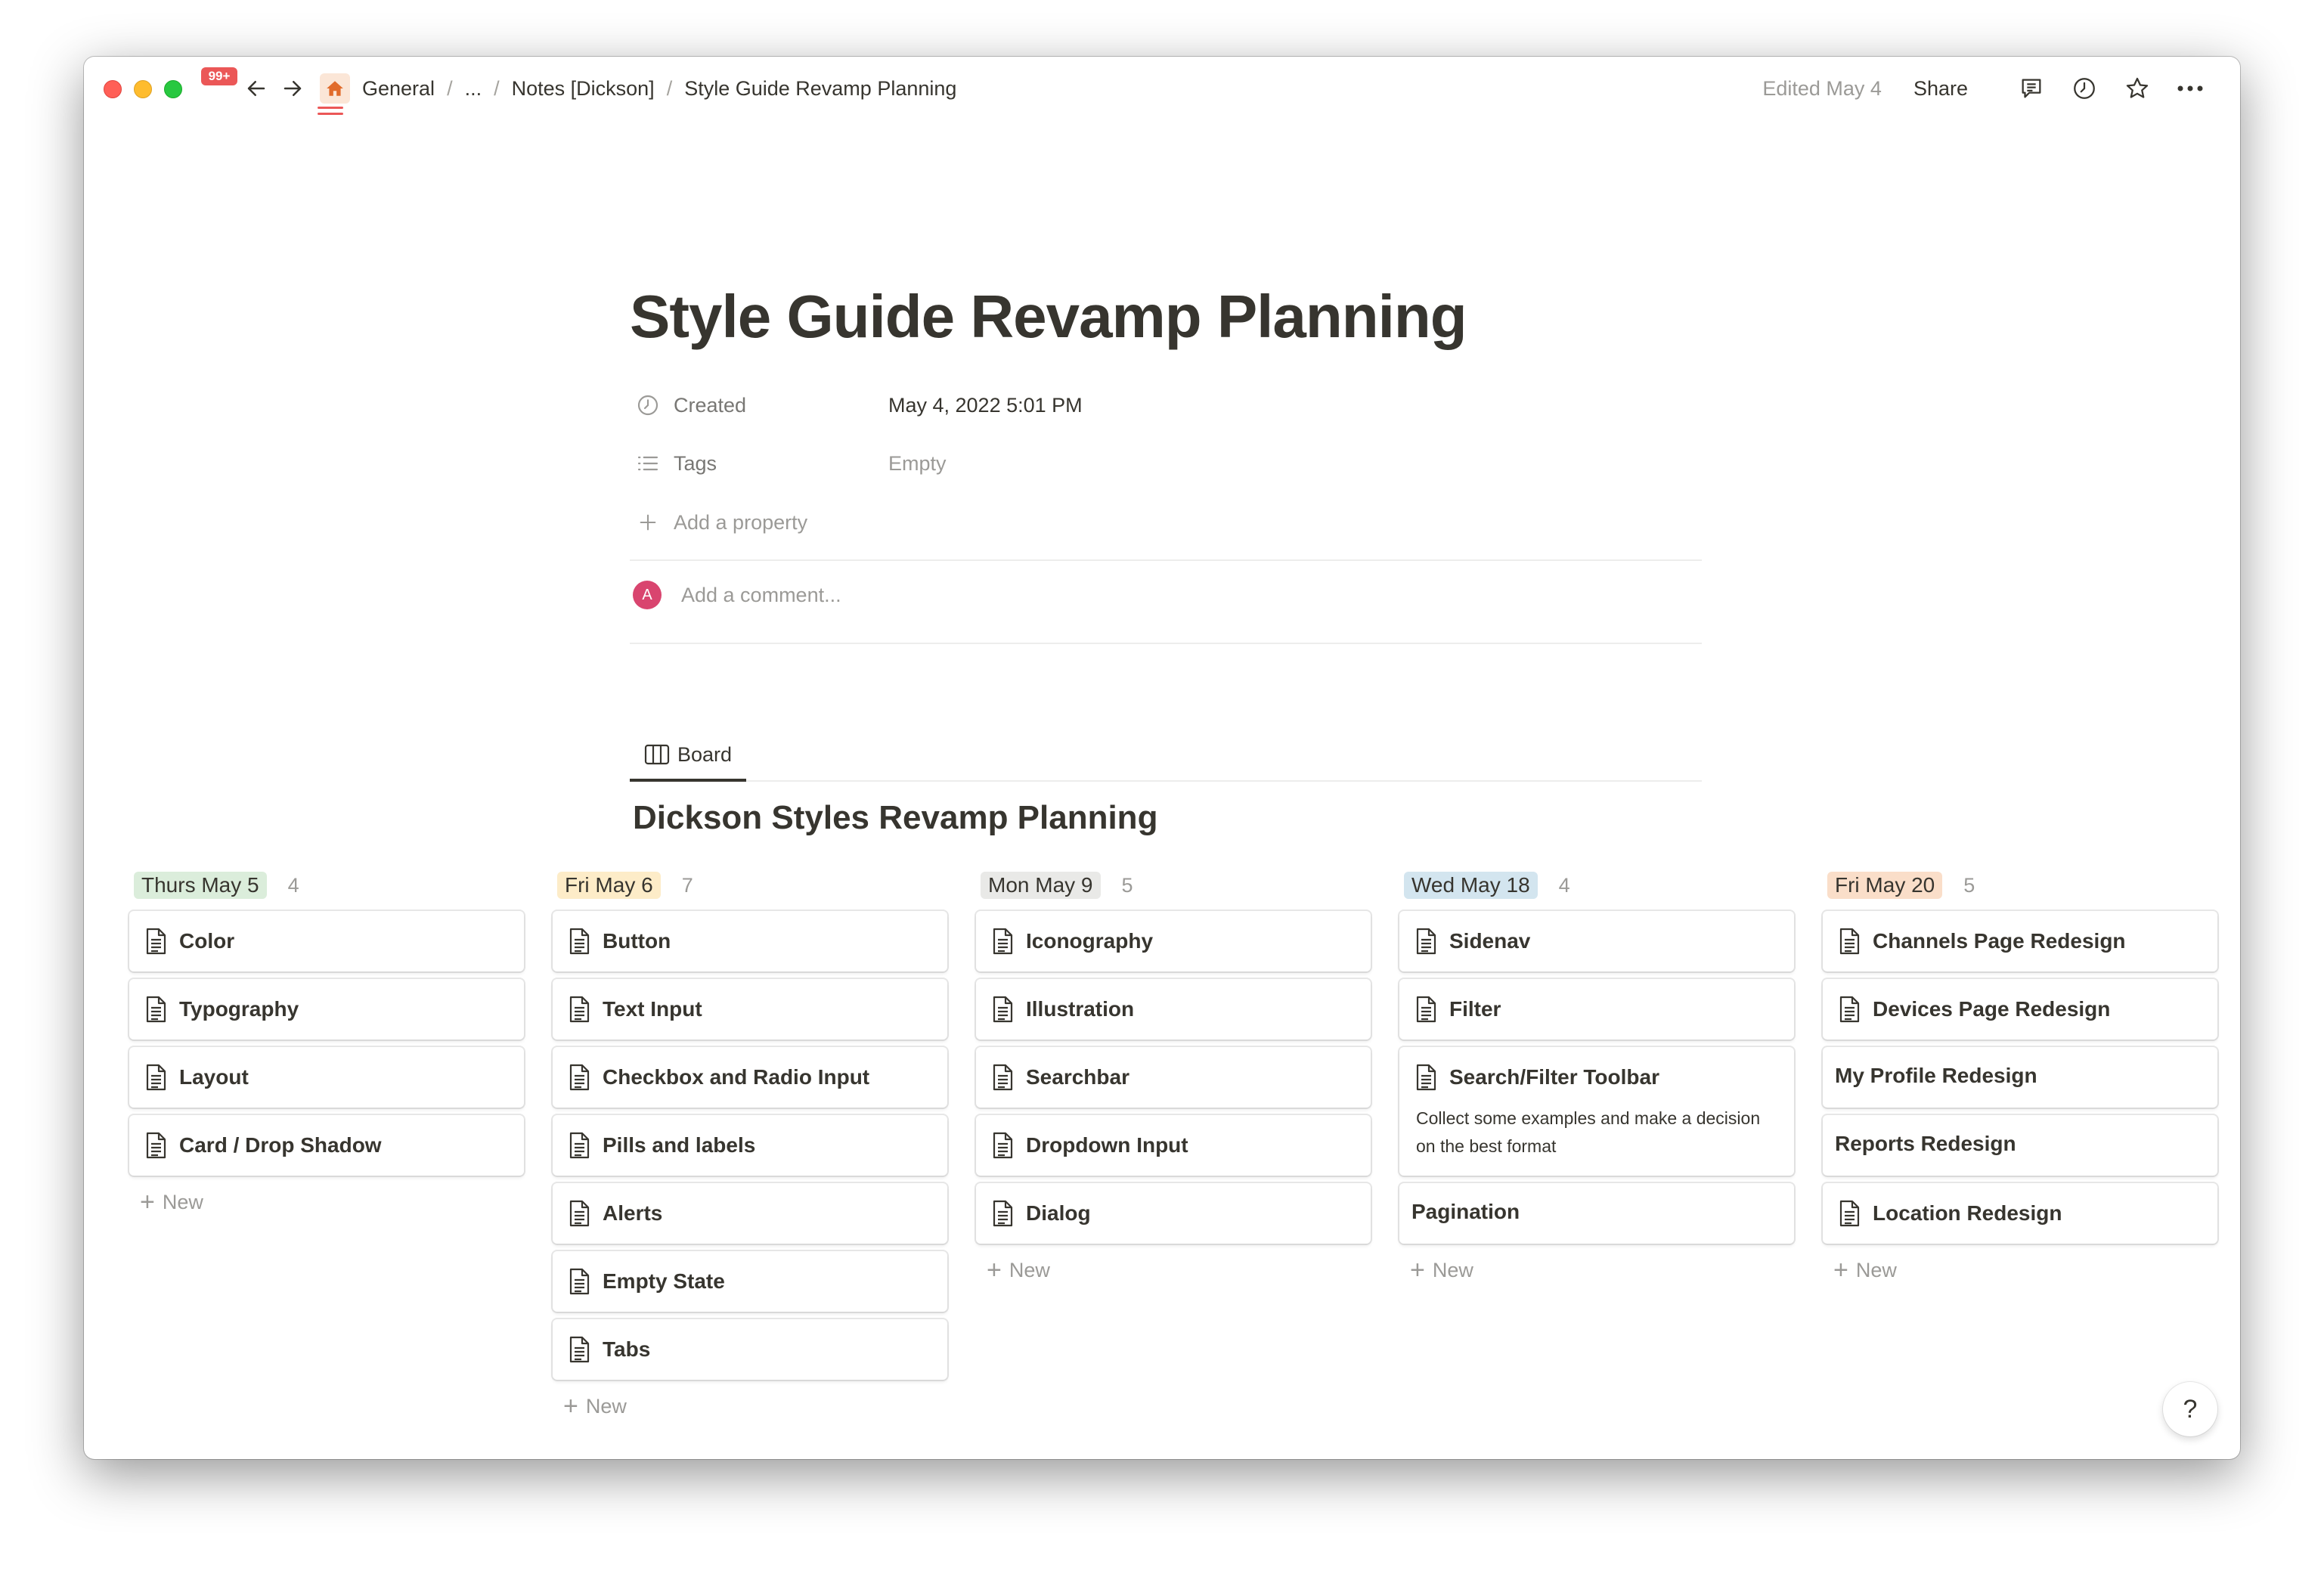  Describe the element at coordinates (750, 1281) in the screenshot. I see `board-card: Empty State` at that location.